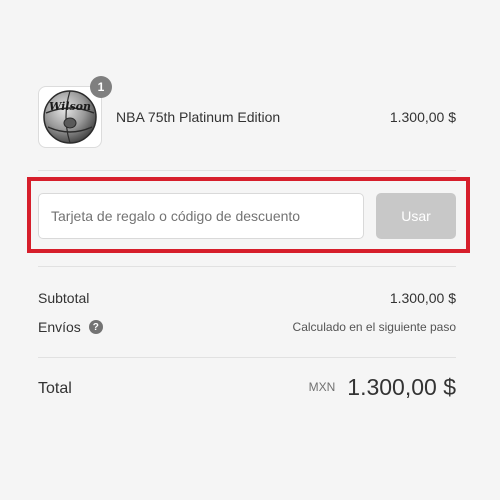 The image size is (500, 500). What do you see at coordinates (201, 216) in the screenshot?
I see `discount-code-input` at bounding box center [201, 216].